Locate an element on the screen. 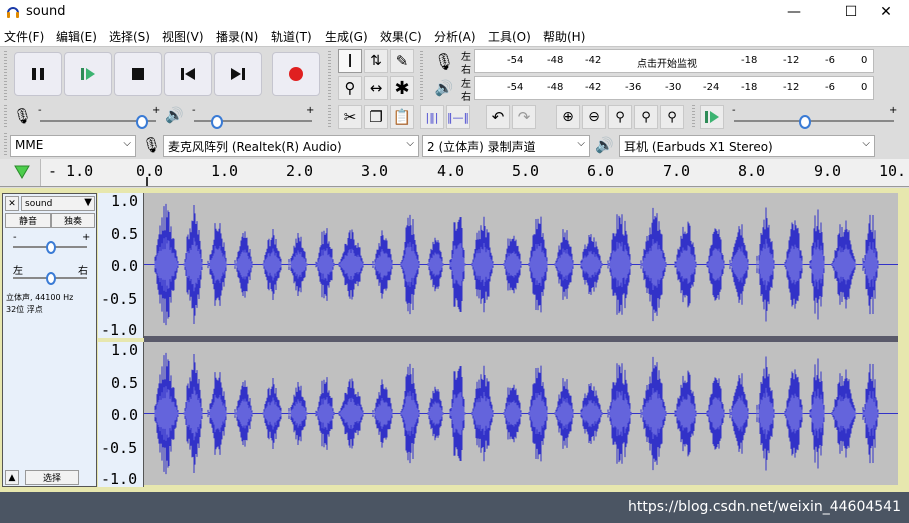 Image resolution: width=909 pixels, height=523 pixels. meter-tick: -12 is located at coordinates (791, 60).